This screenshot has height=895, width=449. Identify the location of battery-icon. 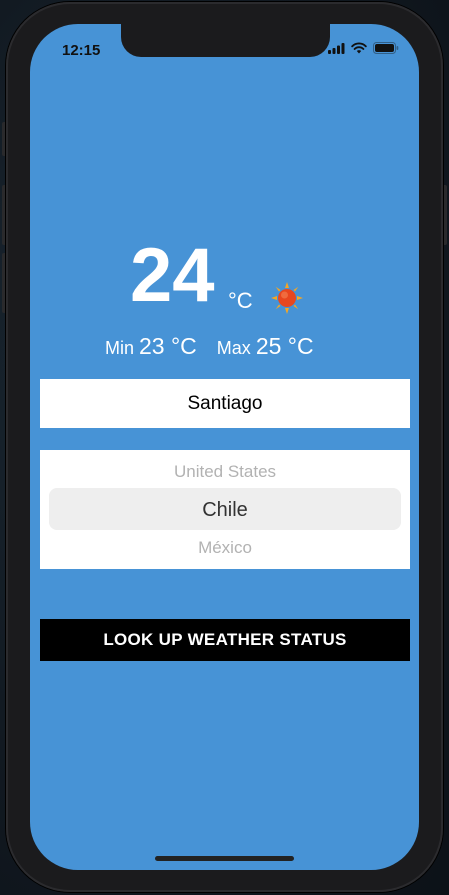
(386, 48).